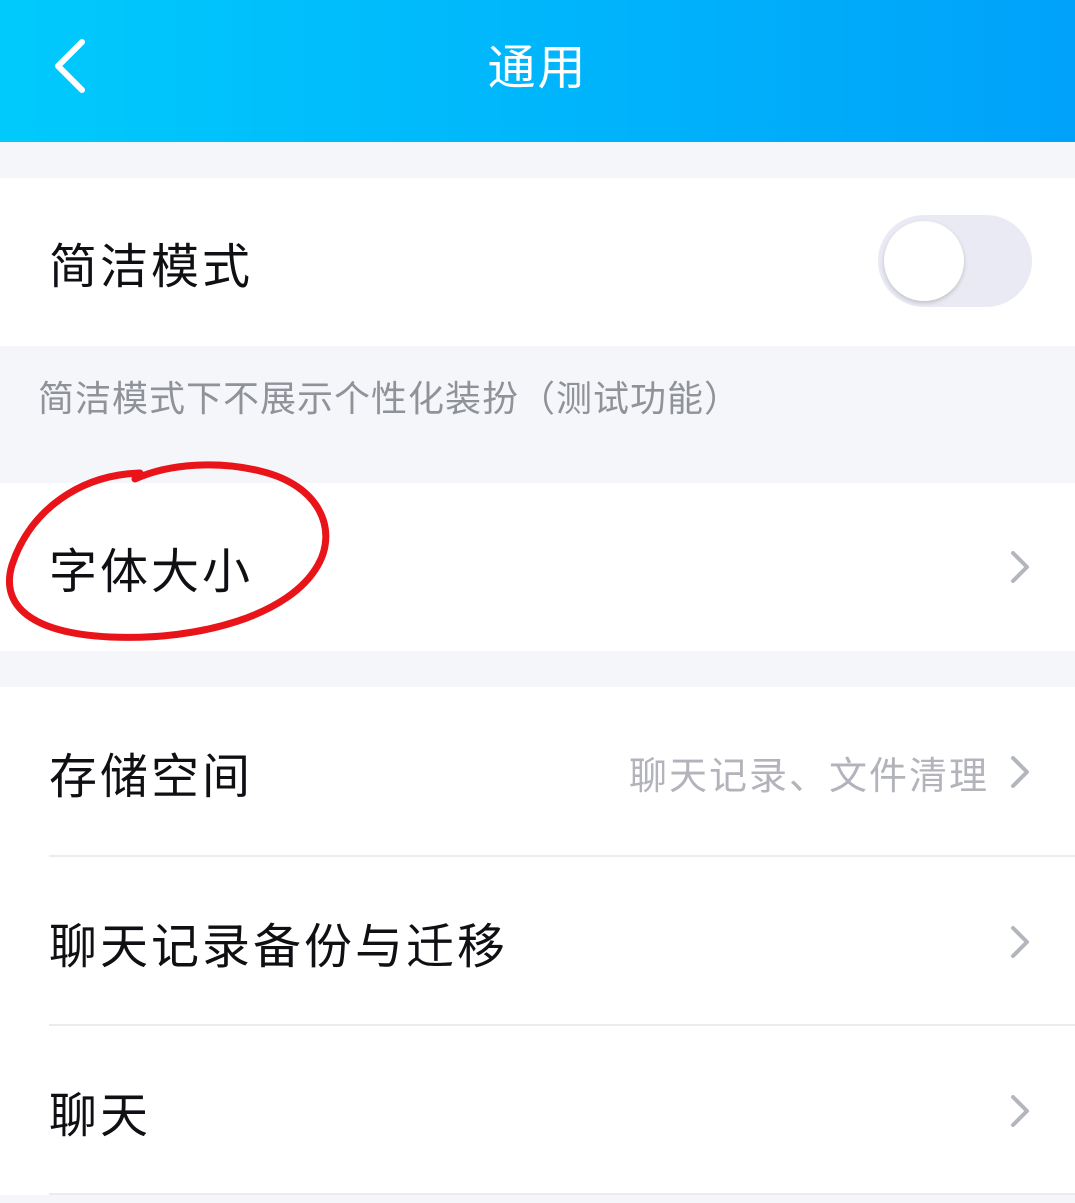  I want to click on font-size-row: 字体大小, so click(537, 567).